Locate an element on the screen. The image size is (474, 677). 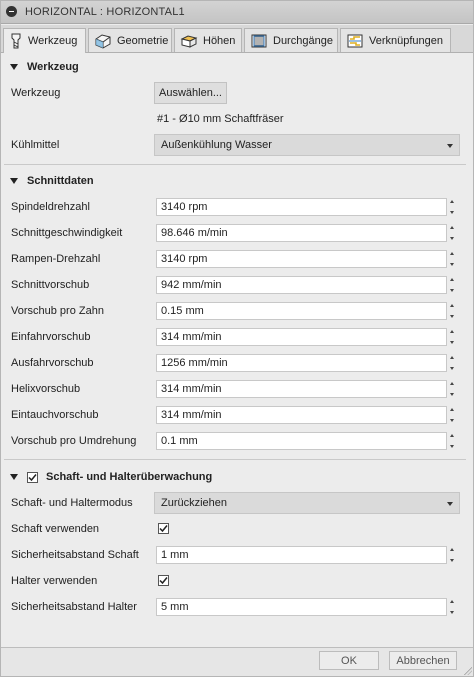
field-row-helixvorschub: Helixvorschub 314 mm/min is located at coordinates (237, 389).